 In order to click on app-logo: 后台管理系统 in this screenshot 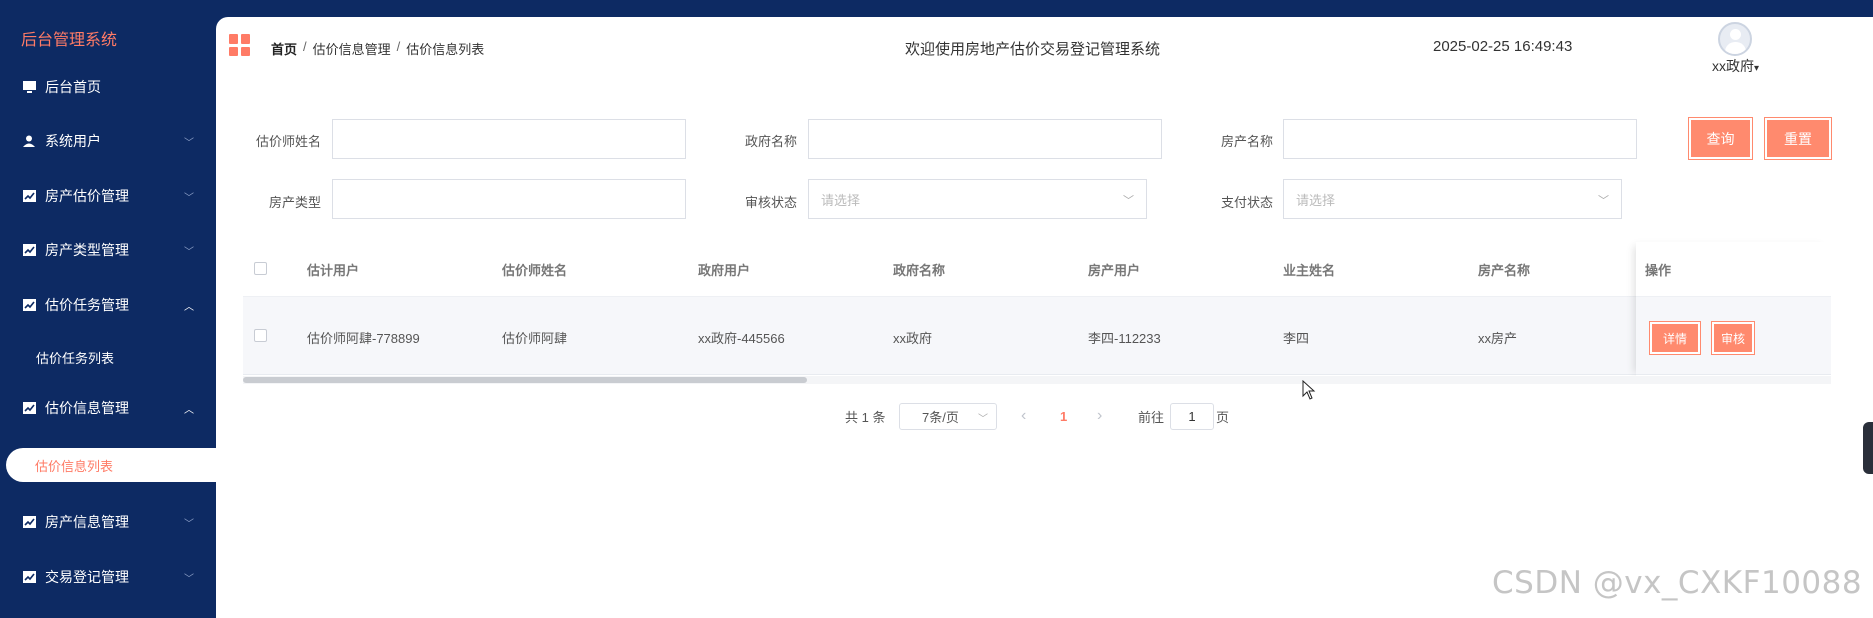, I will do `click(69, 40)`.